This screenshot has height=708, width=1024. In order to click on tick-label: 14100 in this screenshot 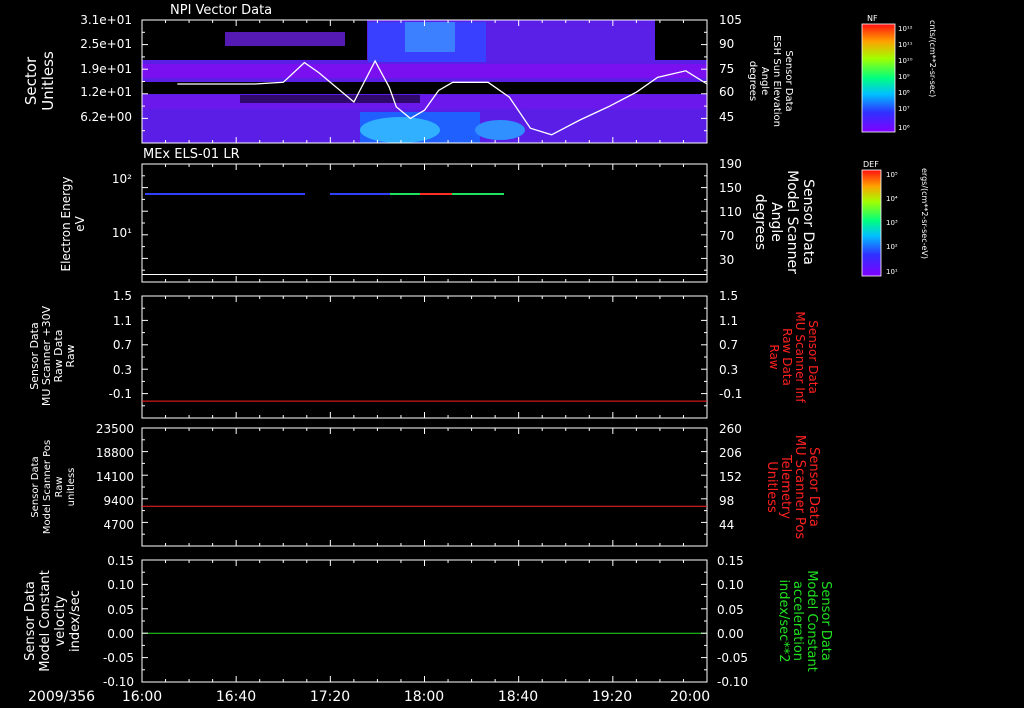, I will do `click(115, 477)`.